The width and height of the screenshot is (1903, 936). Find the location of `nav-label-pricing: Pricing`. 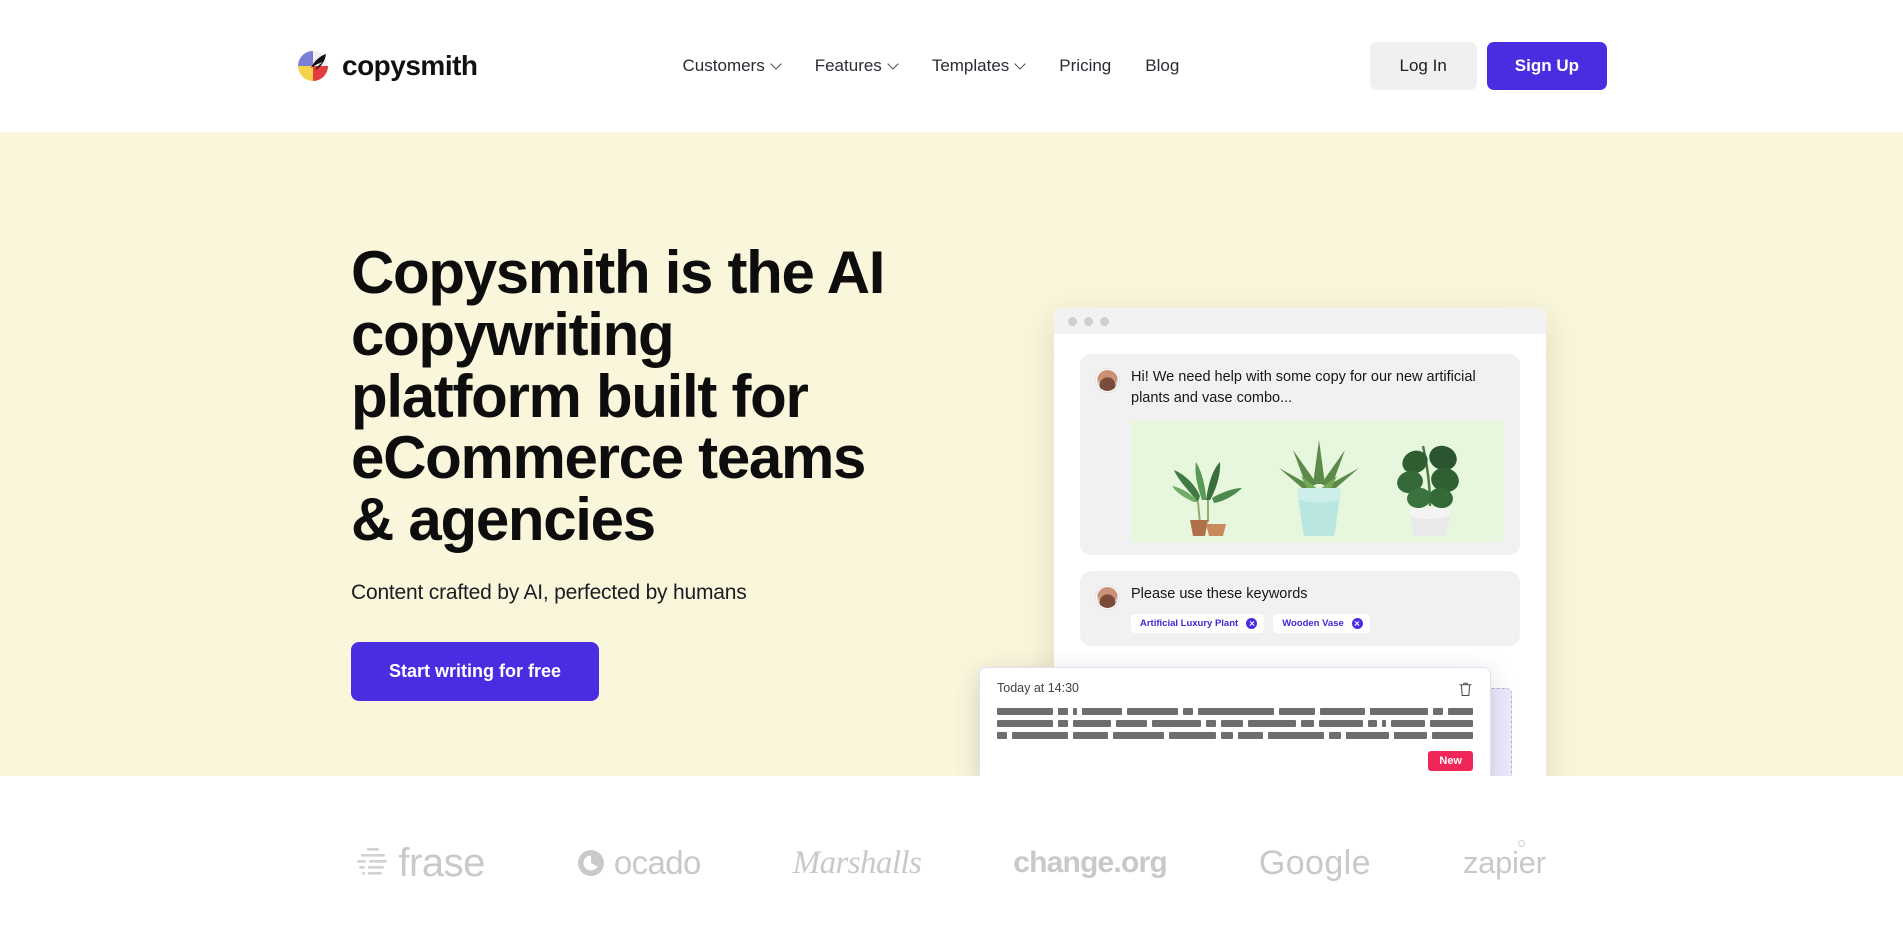

nav-label-pricing: Pricing is located at coordinates (1085, 65).